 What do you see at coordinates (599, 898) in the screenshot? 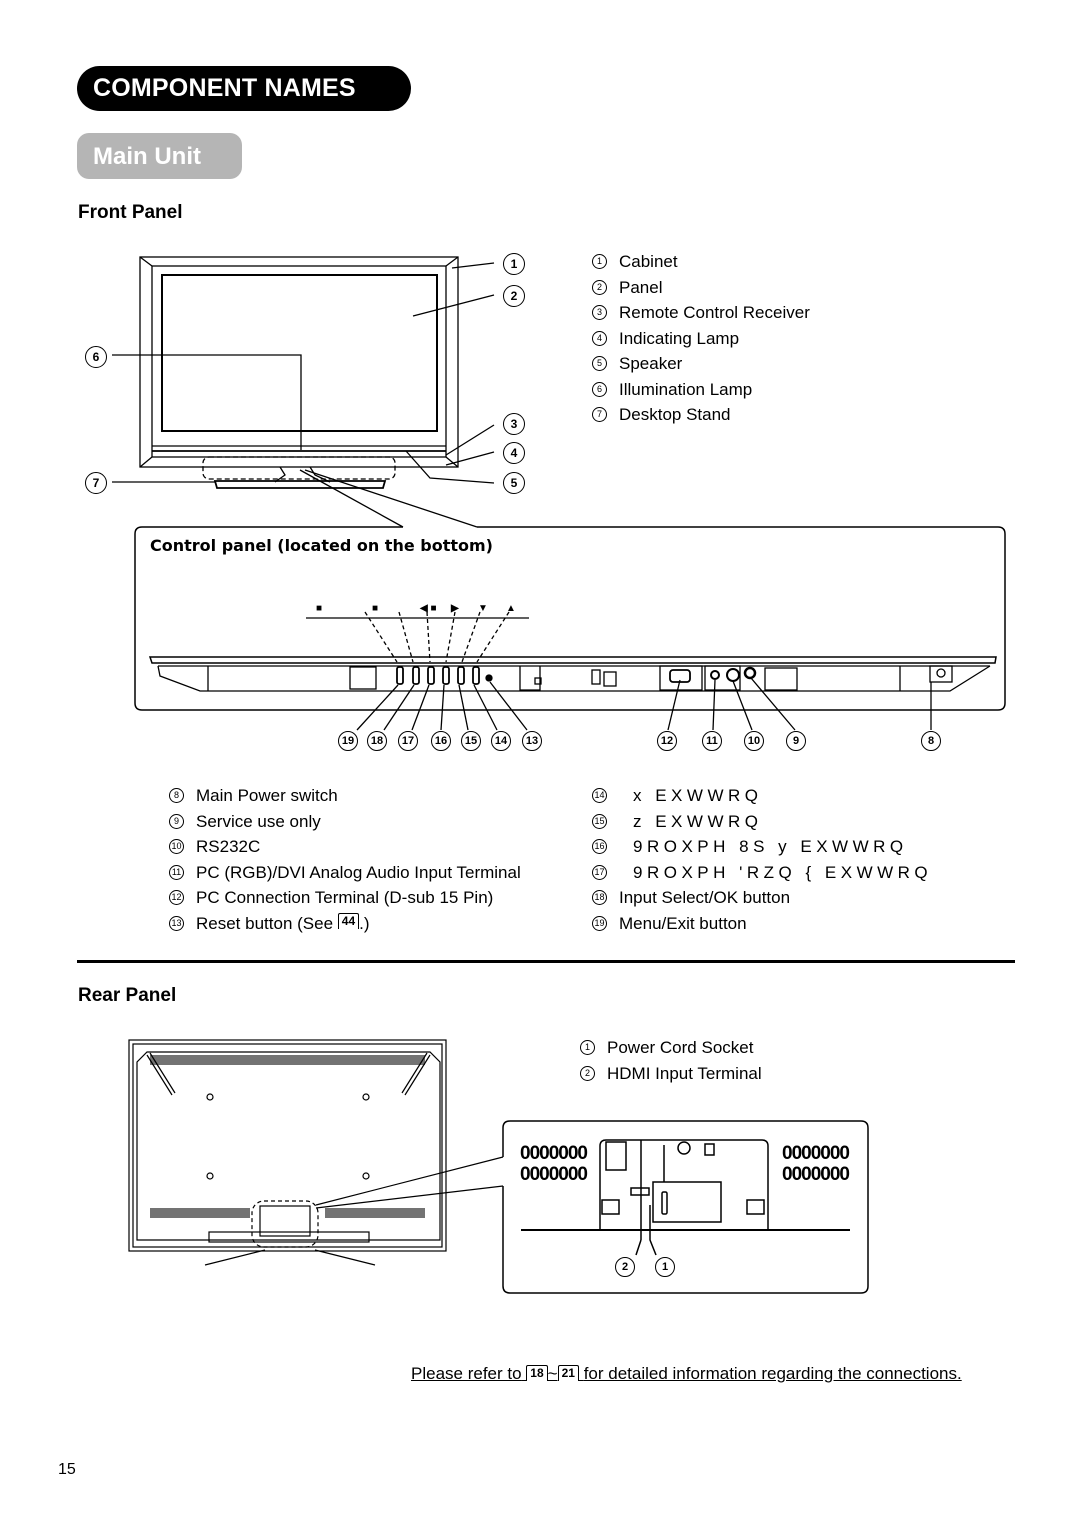
I see `item-number: 18` at bounding box center [599, 898].